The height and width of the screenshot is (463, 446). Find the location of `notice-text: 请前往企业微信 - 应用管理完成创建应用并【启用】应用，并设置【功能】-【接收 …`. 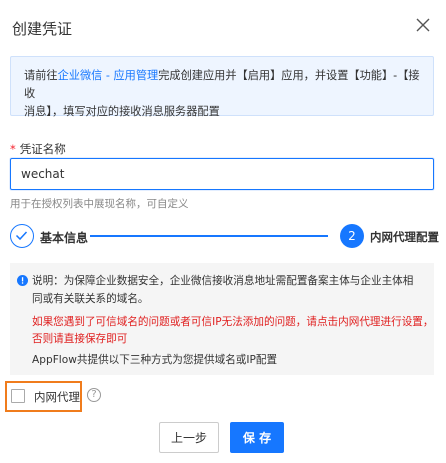

notice-text: 请前往企业微信 - 应用管理完成创建应用并【启用】应用，并设置【功能】-【接收 … is located at coordinates (223, 94).